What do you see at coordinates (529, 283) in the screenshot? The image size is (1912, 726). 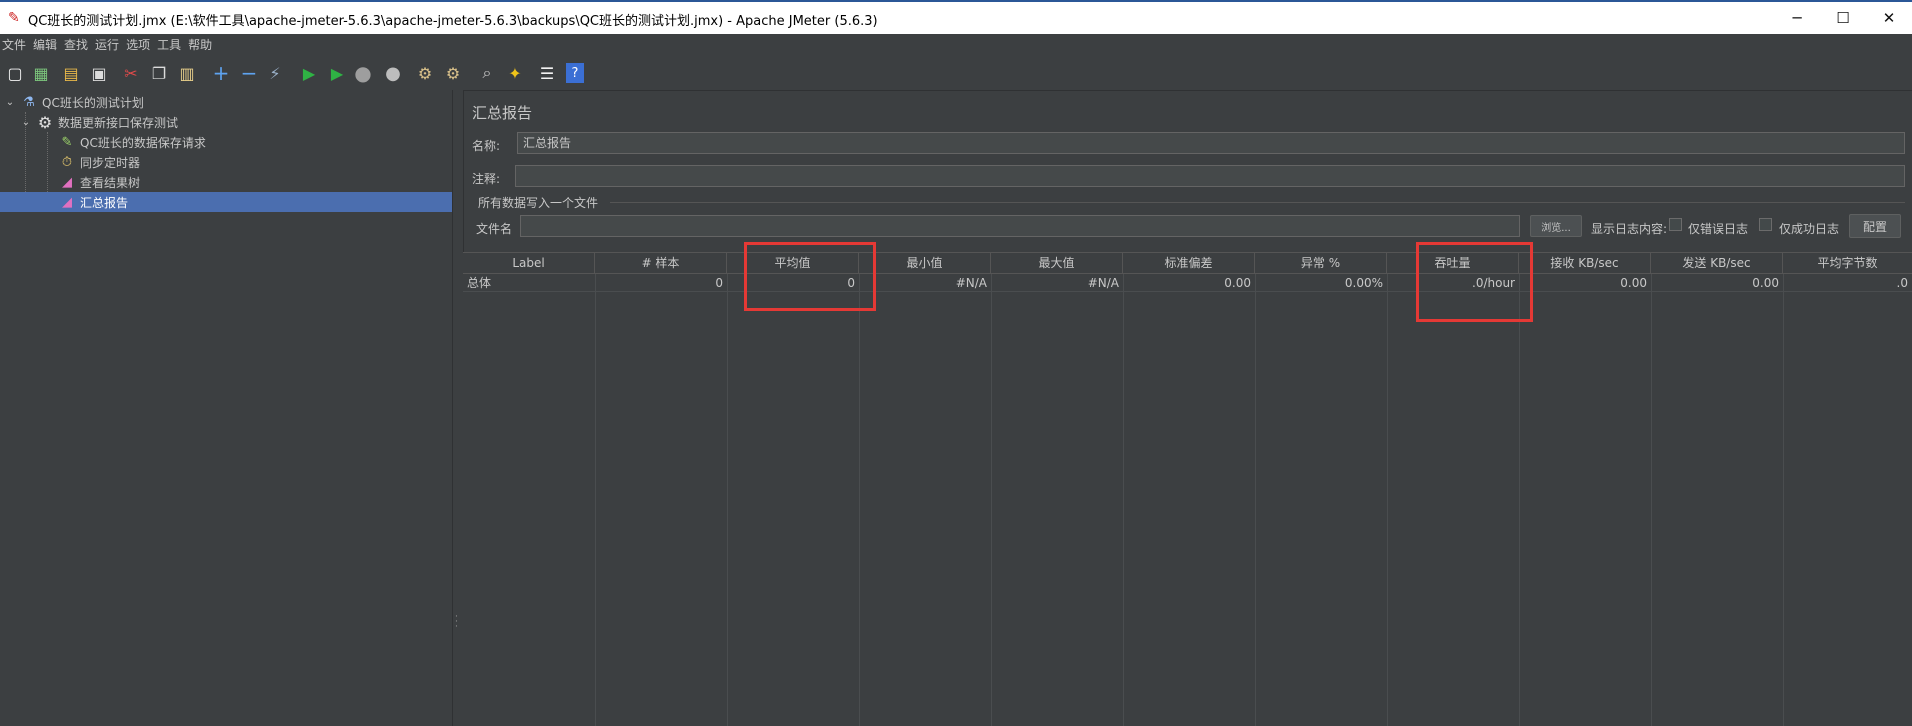 I see `table-cell-label: 总体` at bounding box center [529, 283].